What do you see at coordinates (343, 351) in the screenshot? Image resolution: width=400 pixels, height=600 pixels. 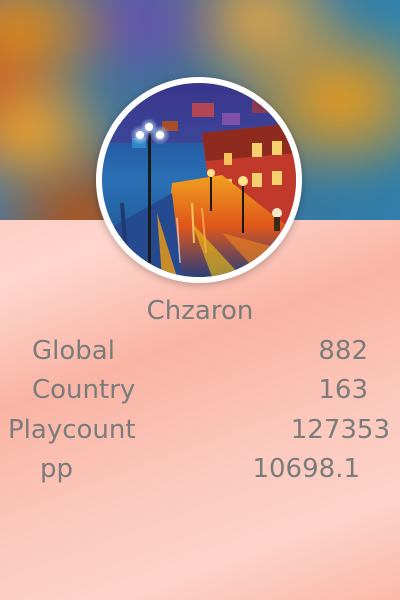 I see `stat-value-global: 882` at bounding box center [343, 351].